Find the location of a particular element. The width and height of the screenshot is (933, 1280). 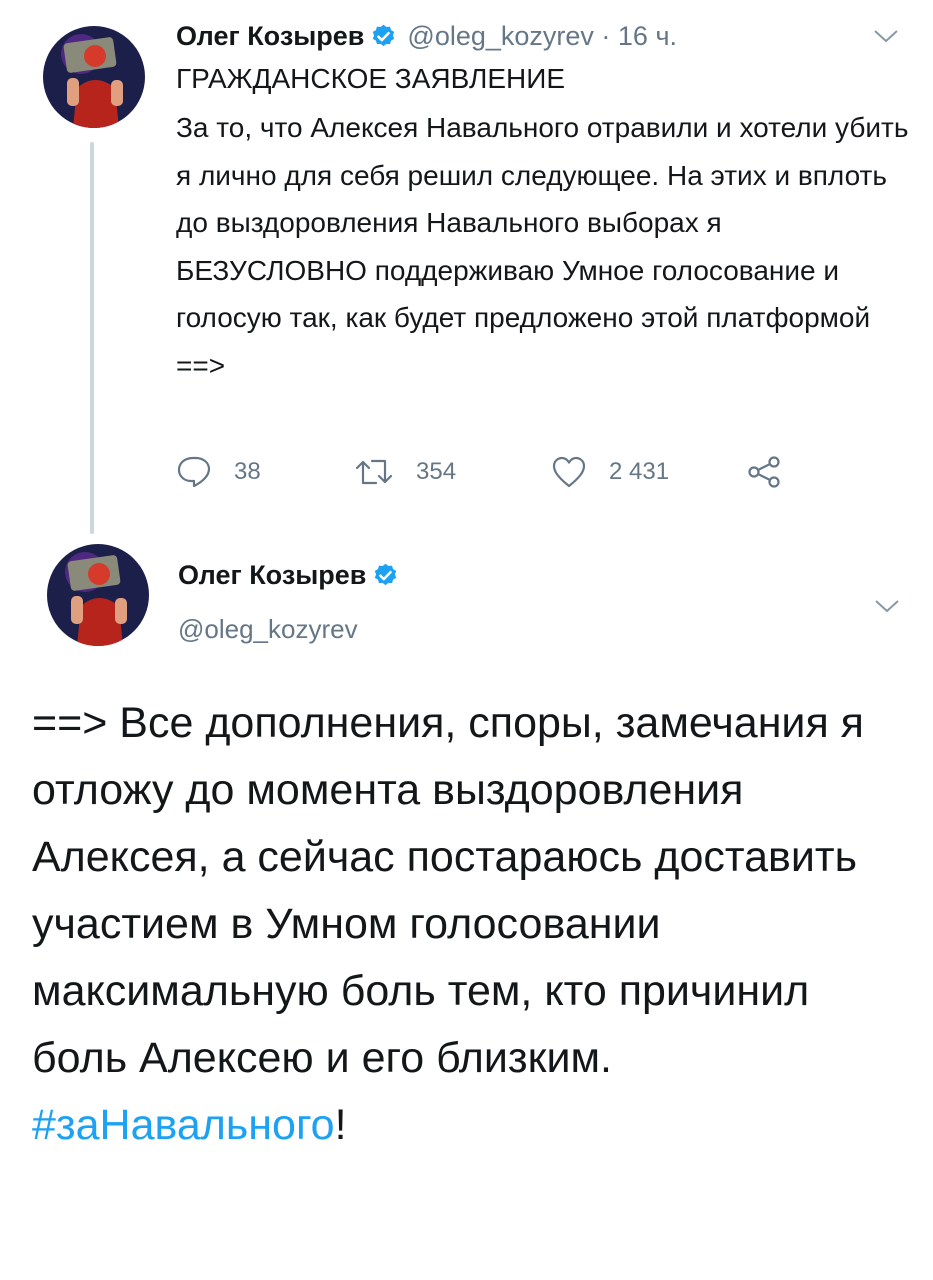

like-count: 2 431 is located at coordinates (639, 471).